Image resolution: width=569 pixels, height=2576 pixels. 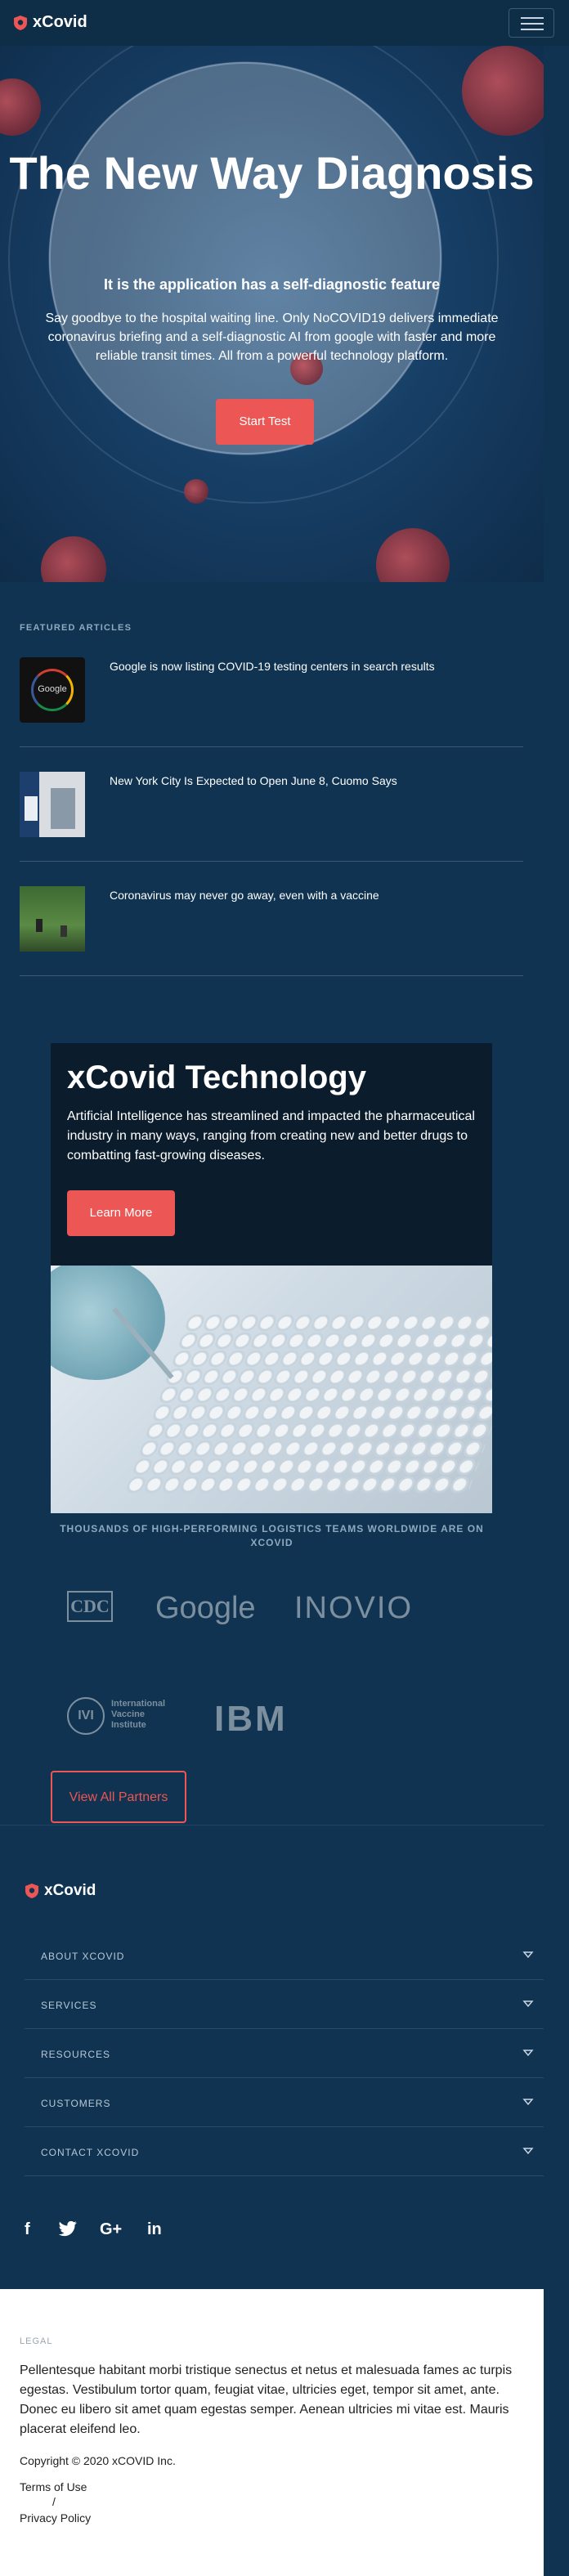 What do you see at coordinates (251, 1719) in the screenshot?
I see `ibm-logo: IBM` at bounding box center [251, 1719].